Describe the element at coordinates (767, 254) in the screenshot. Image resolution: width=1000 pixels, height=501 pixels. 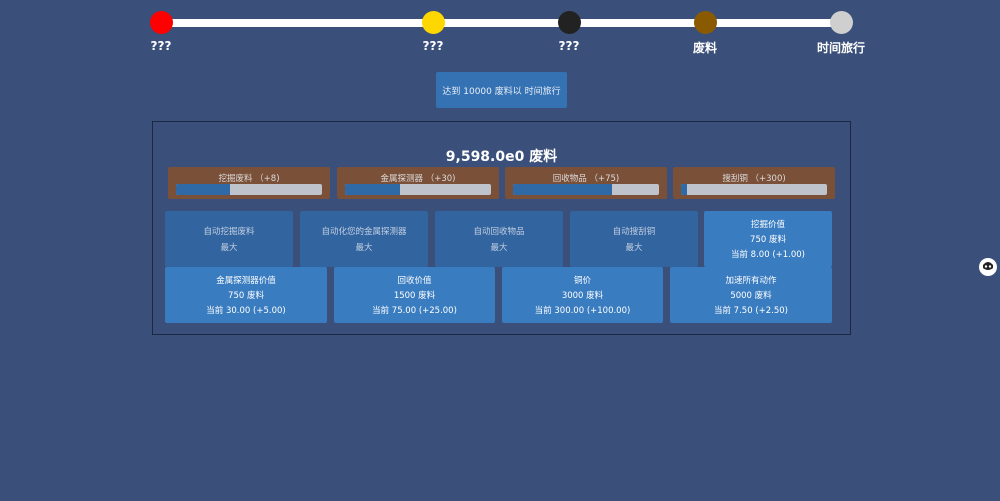
I see `upgrade-current: 当前 8.00 (+1.00)` at that location.